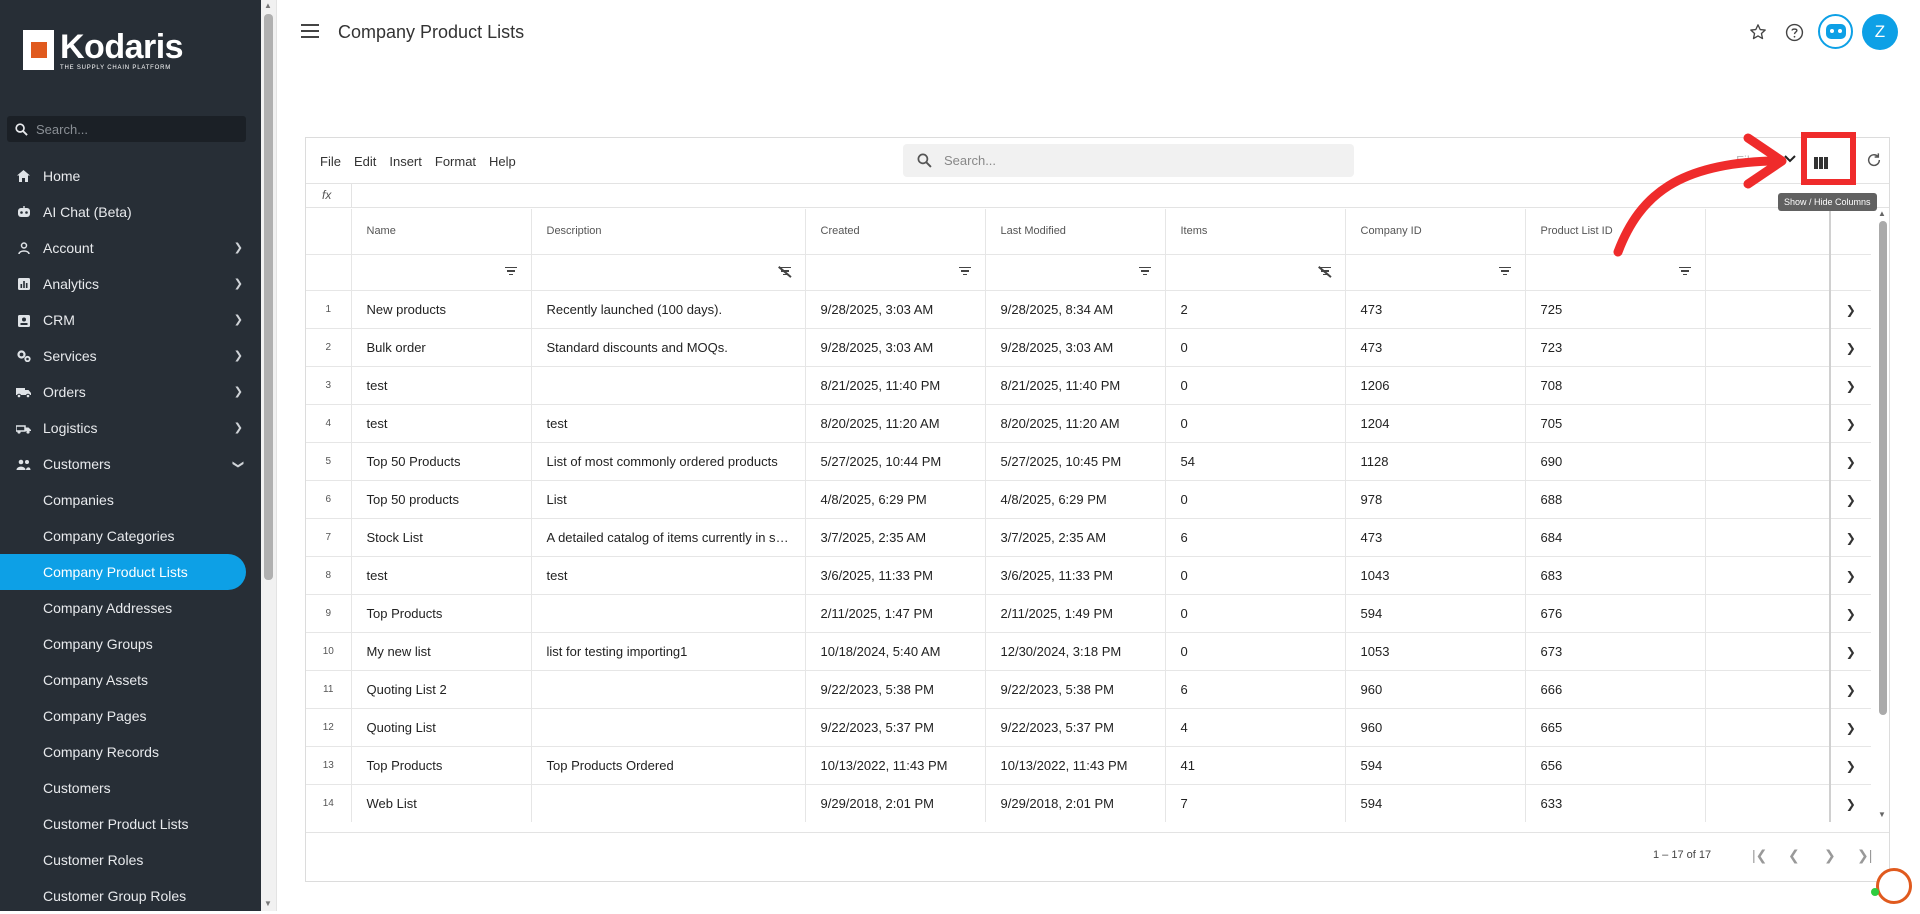  What do you see at coordinates (1255, 765) in the screenshot?
I see `cell-items: 41` at bounding box center [1255, 765].